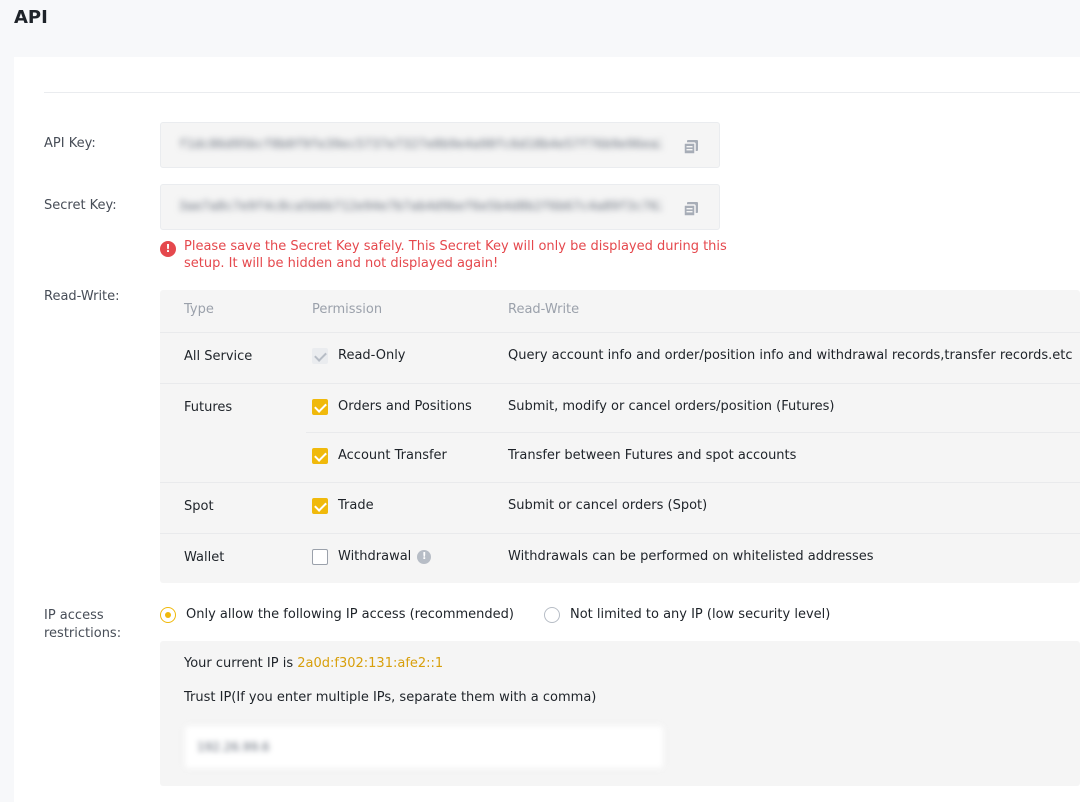 The height and width of the screenshot is (802, 1080). I want to click on checkbox-trade, so click(320, 506).